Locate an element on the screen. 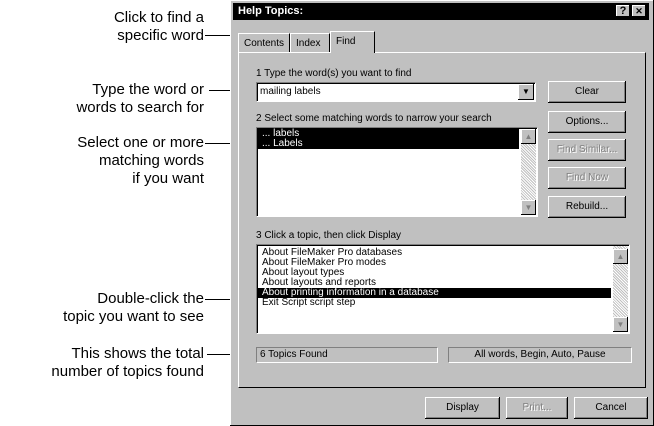  list-item: ... Labels is located at coordinates (388, 144).